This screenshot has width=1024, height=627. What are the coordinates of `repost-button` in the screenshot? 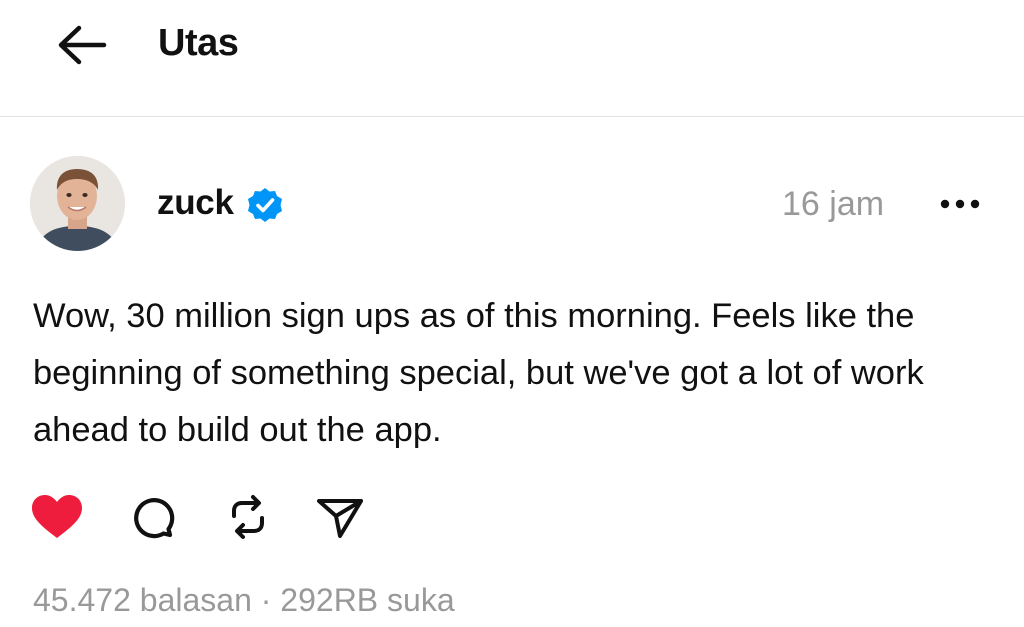 It's located at (248, 517).